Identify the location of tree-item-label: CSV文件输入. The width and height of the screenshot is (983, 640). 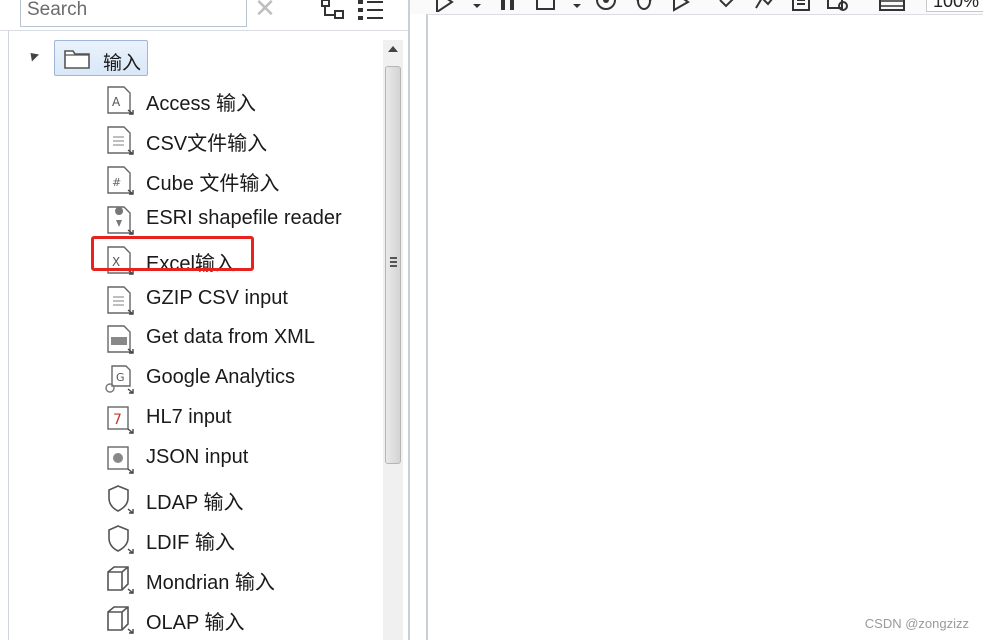
(207, 143).